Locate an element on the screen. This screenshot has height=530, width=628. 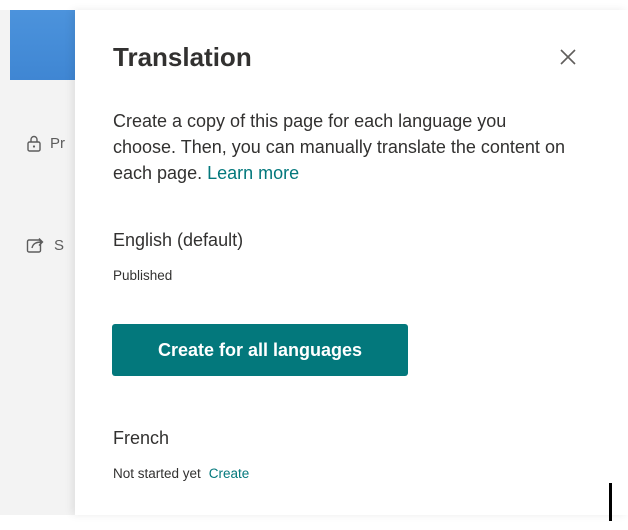
language-status-french: Not started yet Create is located at coordinates (181, 473).